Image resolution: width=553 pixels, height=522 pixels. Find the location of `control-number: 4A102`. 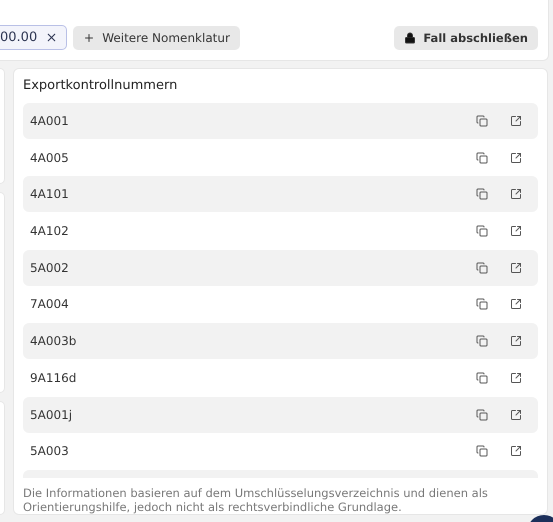

control-number: 4A102 is located at coordinates (50, 231).